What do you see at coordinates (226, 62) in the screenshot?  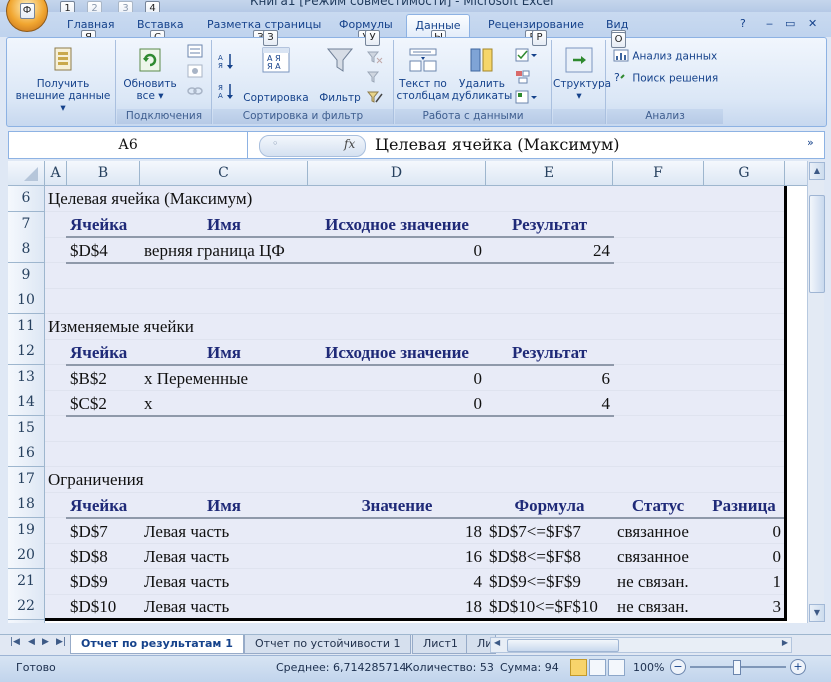 I see `sort-az-icon: АЯ` at bounding box center [226, 62].